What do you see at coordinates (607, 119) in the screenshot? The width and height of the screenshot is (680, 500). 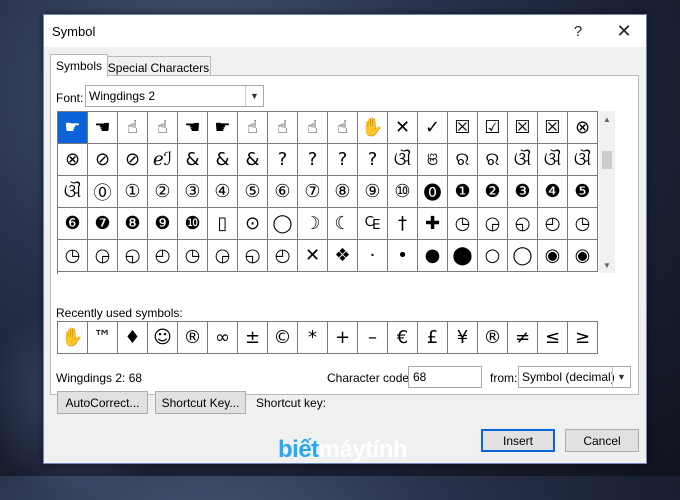 I see `scroll-up-icon: ▲` at bounding box center [607, 119].